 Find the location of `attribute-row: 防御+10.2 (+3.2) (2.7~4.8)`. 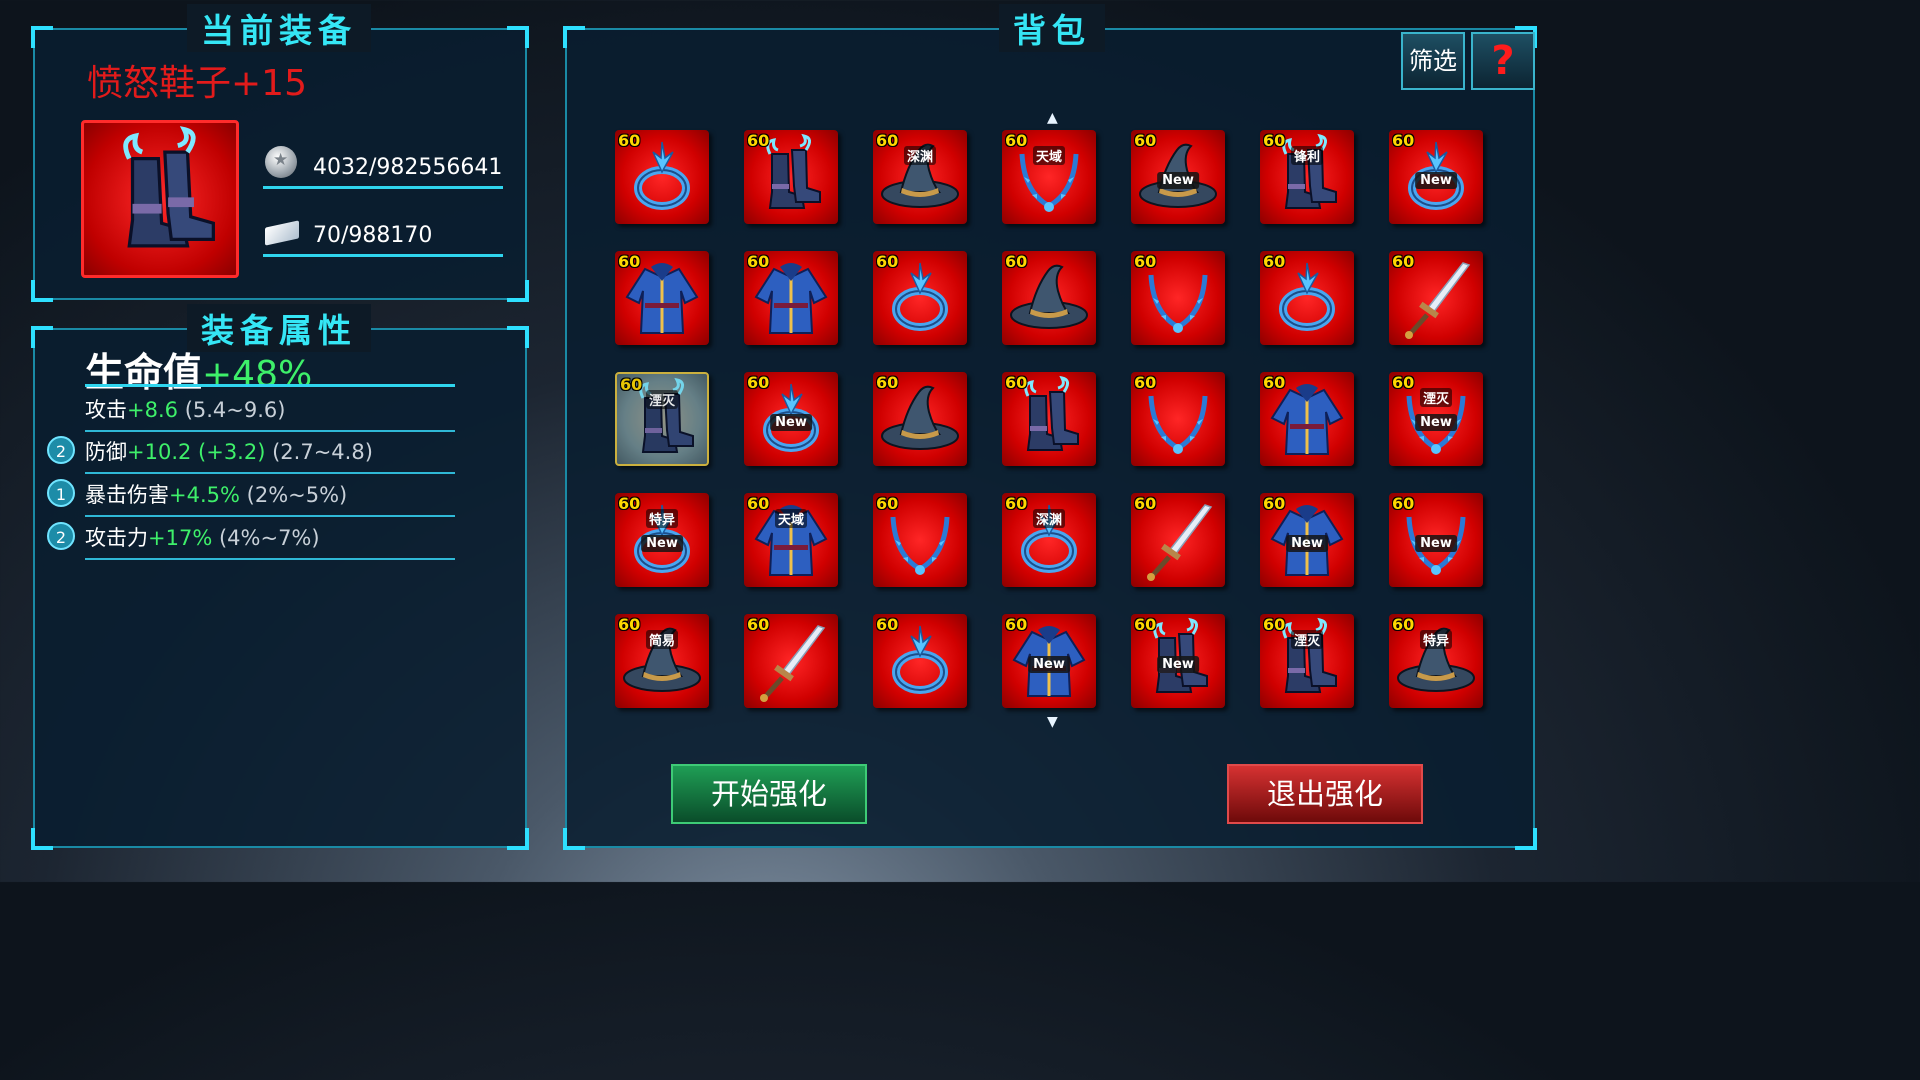

attribute-row: 防御+10.2 (+3.2) (2.7~4.8) is located at coordinates (270, 455).